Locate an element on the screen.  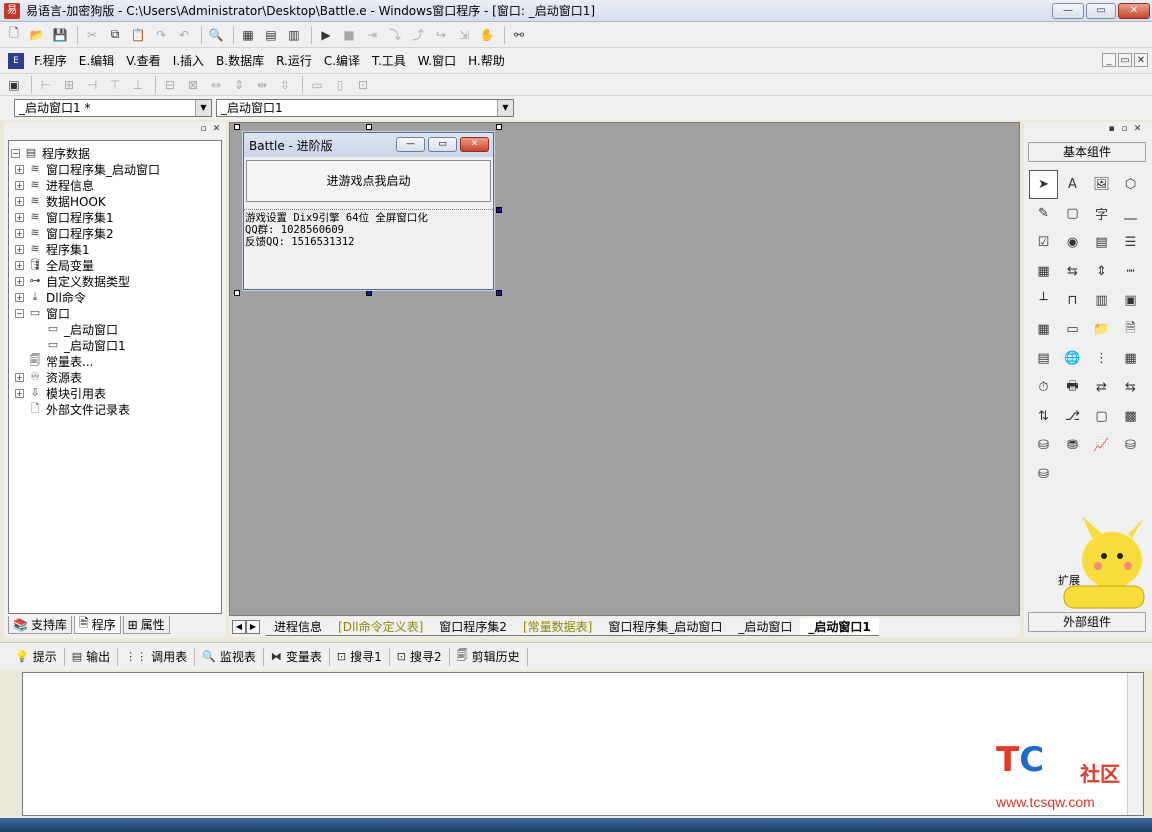
tab-search-2: ⊡ 搜寻2 is located at coordinates (420, 656).